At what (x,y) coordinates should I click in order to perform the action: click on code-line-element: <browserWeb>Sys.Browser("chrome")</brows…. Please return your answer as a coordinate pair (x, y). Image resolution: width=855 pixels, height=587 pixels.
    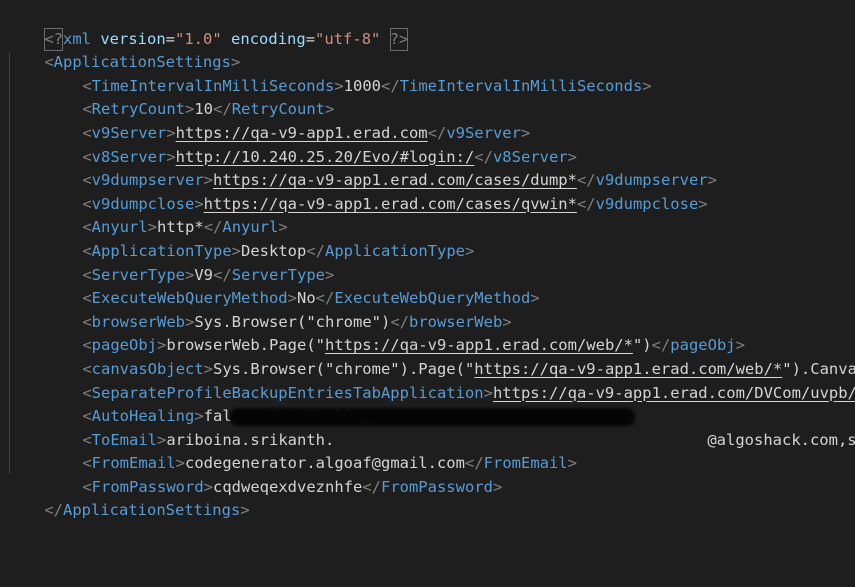
    Looking at the image, I should click on (427, 309).